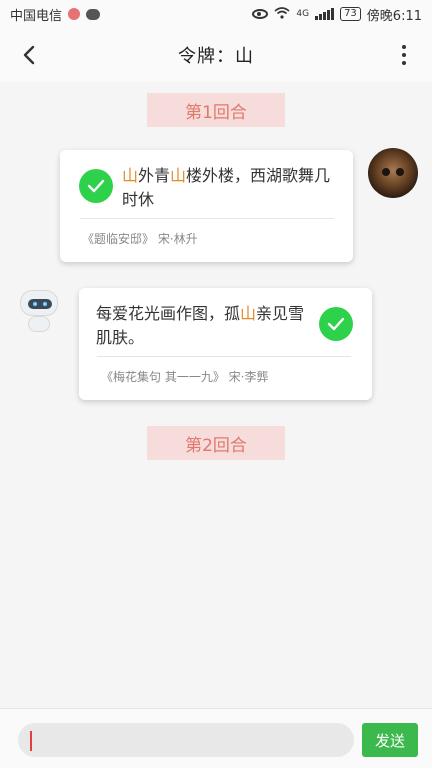 This screenshot has width=432, height=768. I want to click on battery-level: 73, so click(350, 14).